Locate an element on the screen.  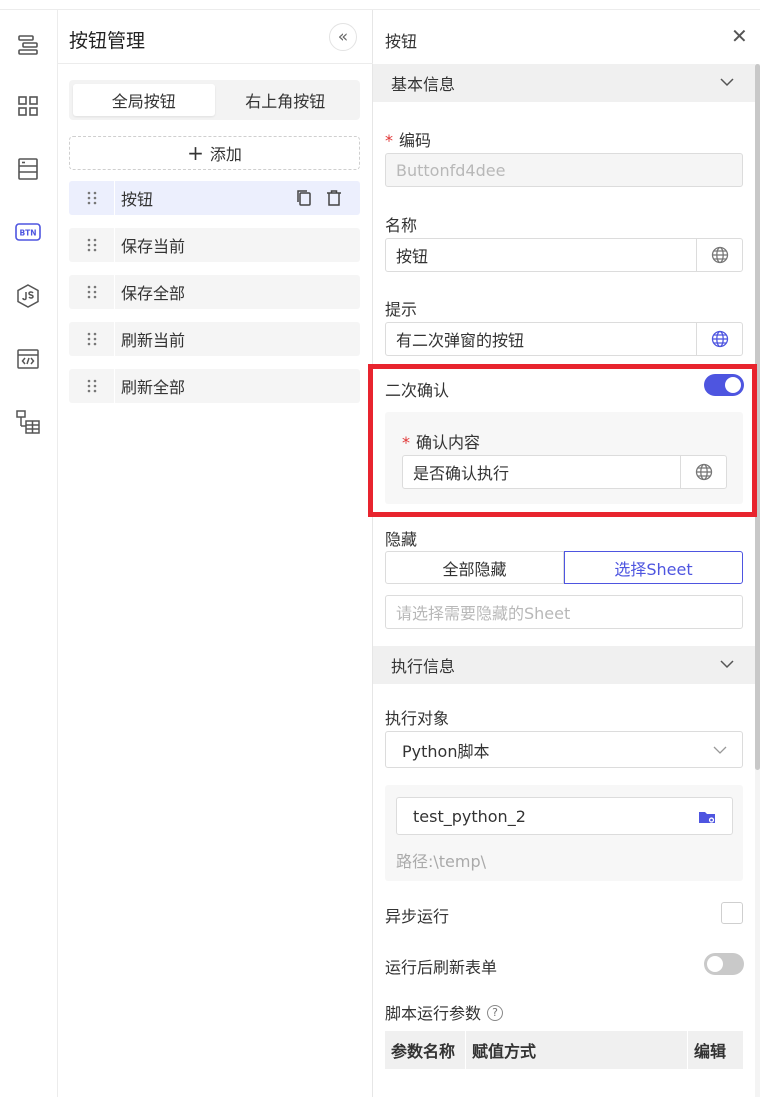
refresh-toggle is located at coordinates (724, 964).